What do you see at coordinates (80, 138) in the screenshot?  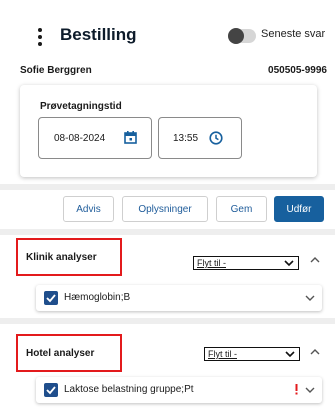 I see `date-value: 08-08-2024` at bounding box center [80, 138].